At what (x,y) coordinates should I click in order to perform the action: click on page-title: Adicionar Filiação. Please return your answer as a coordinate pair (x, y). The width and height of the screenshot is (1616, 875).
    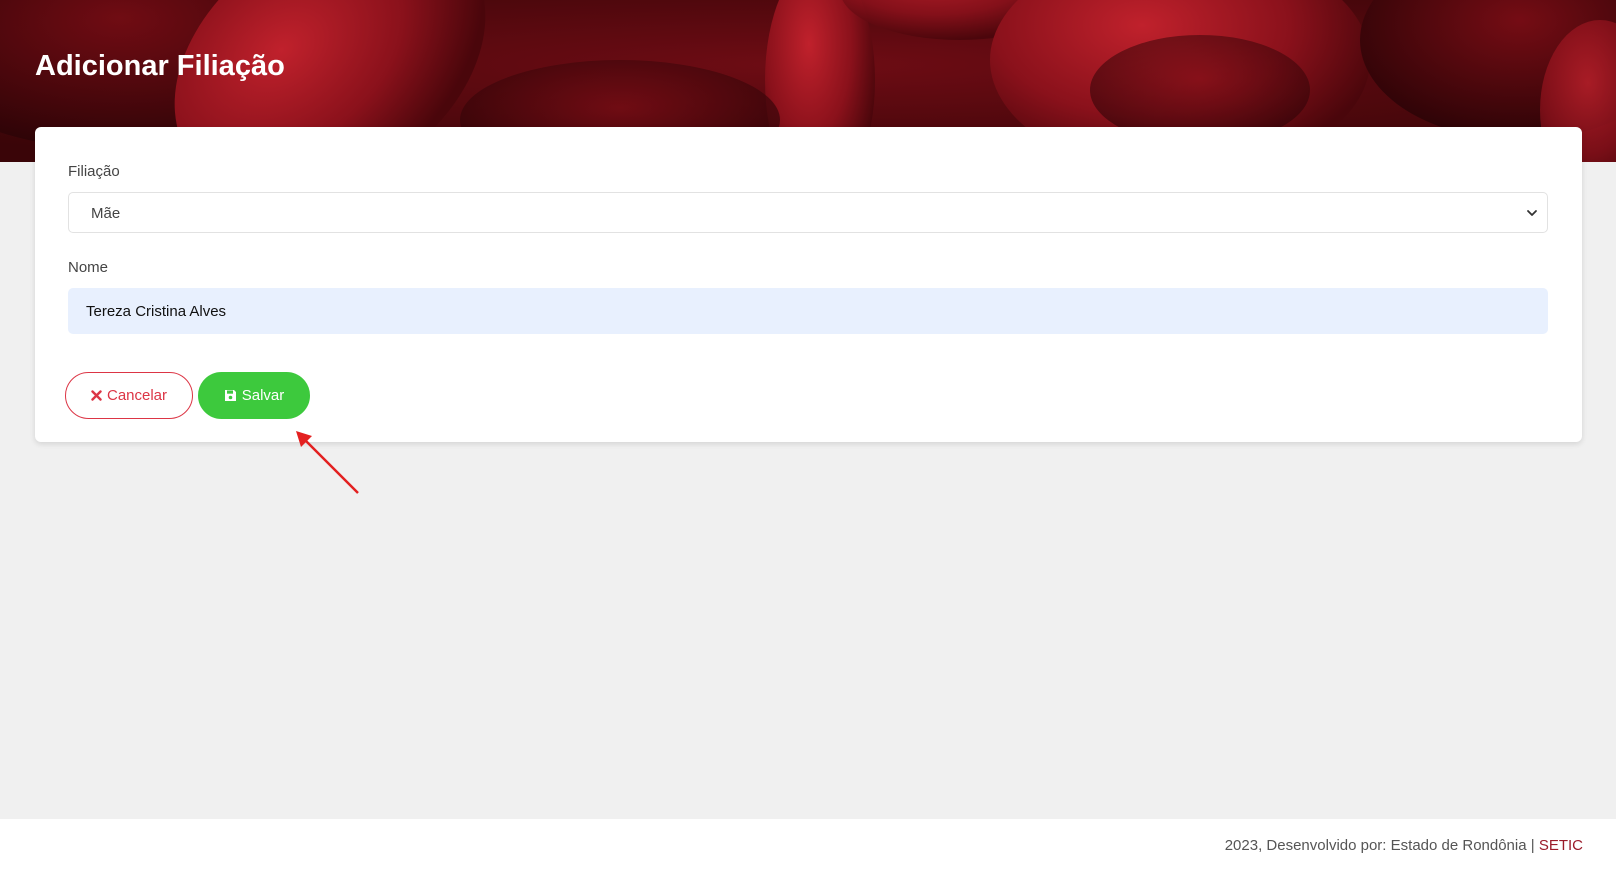
    Looking at the image, I should click on (160, 66).